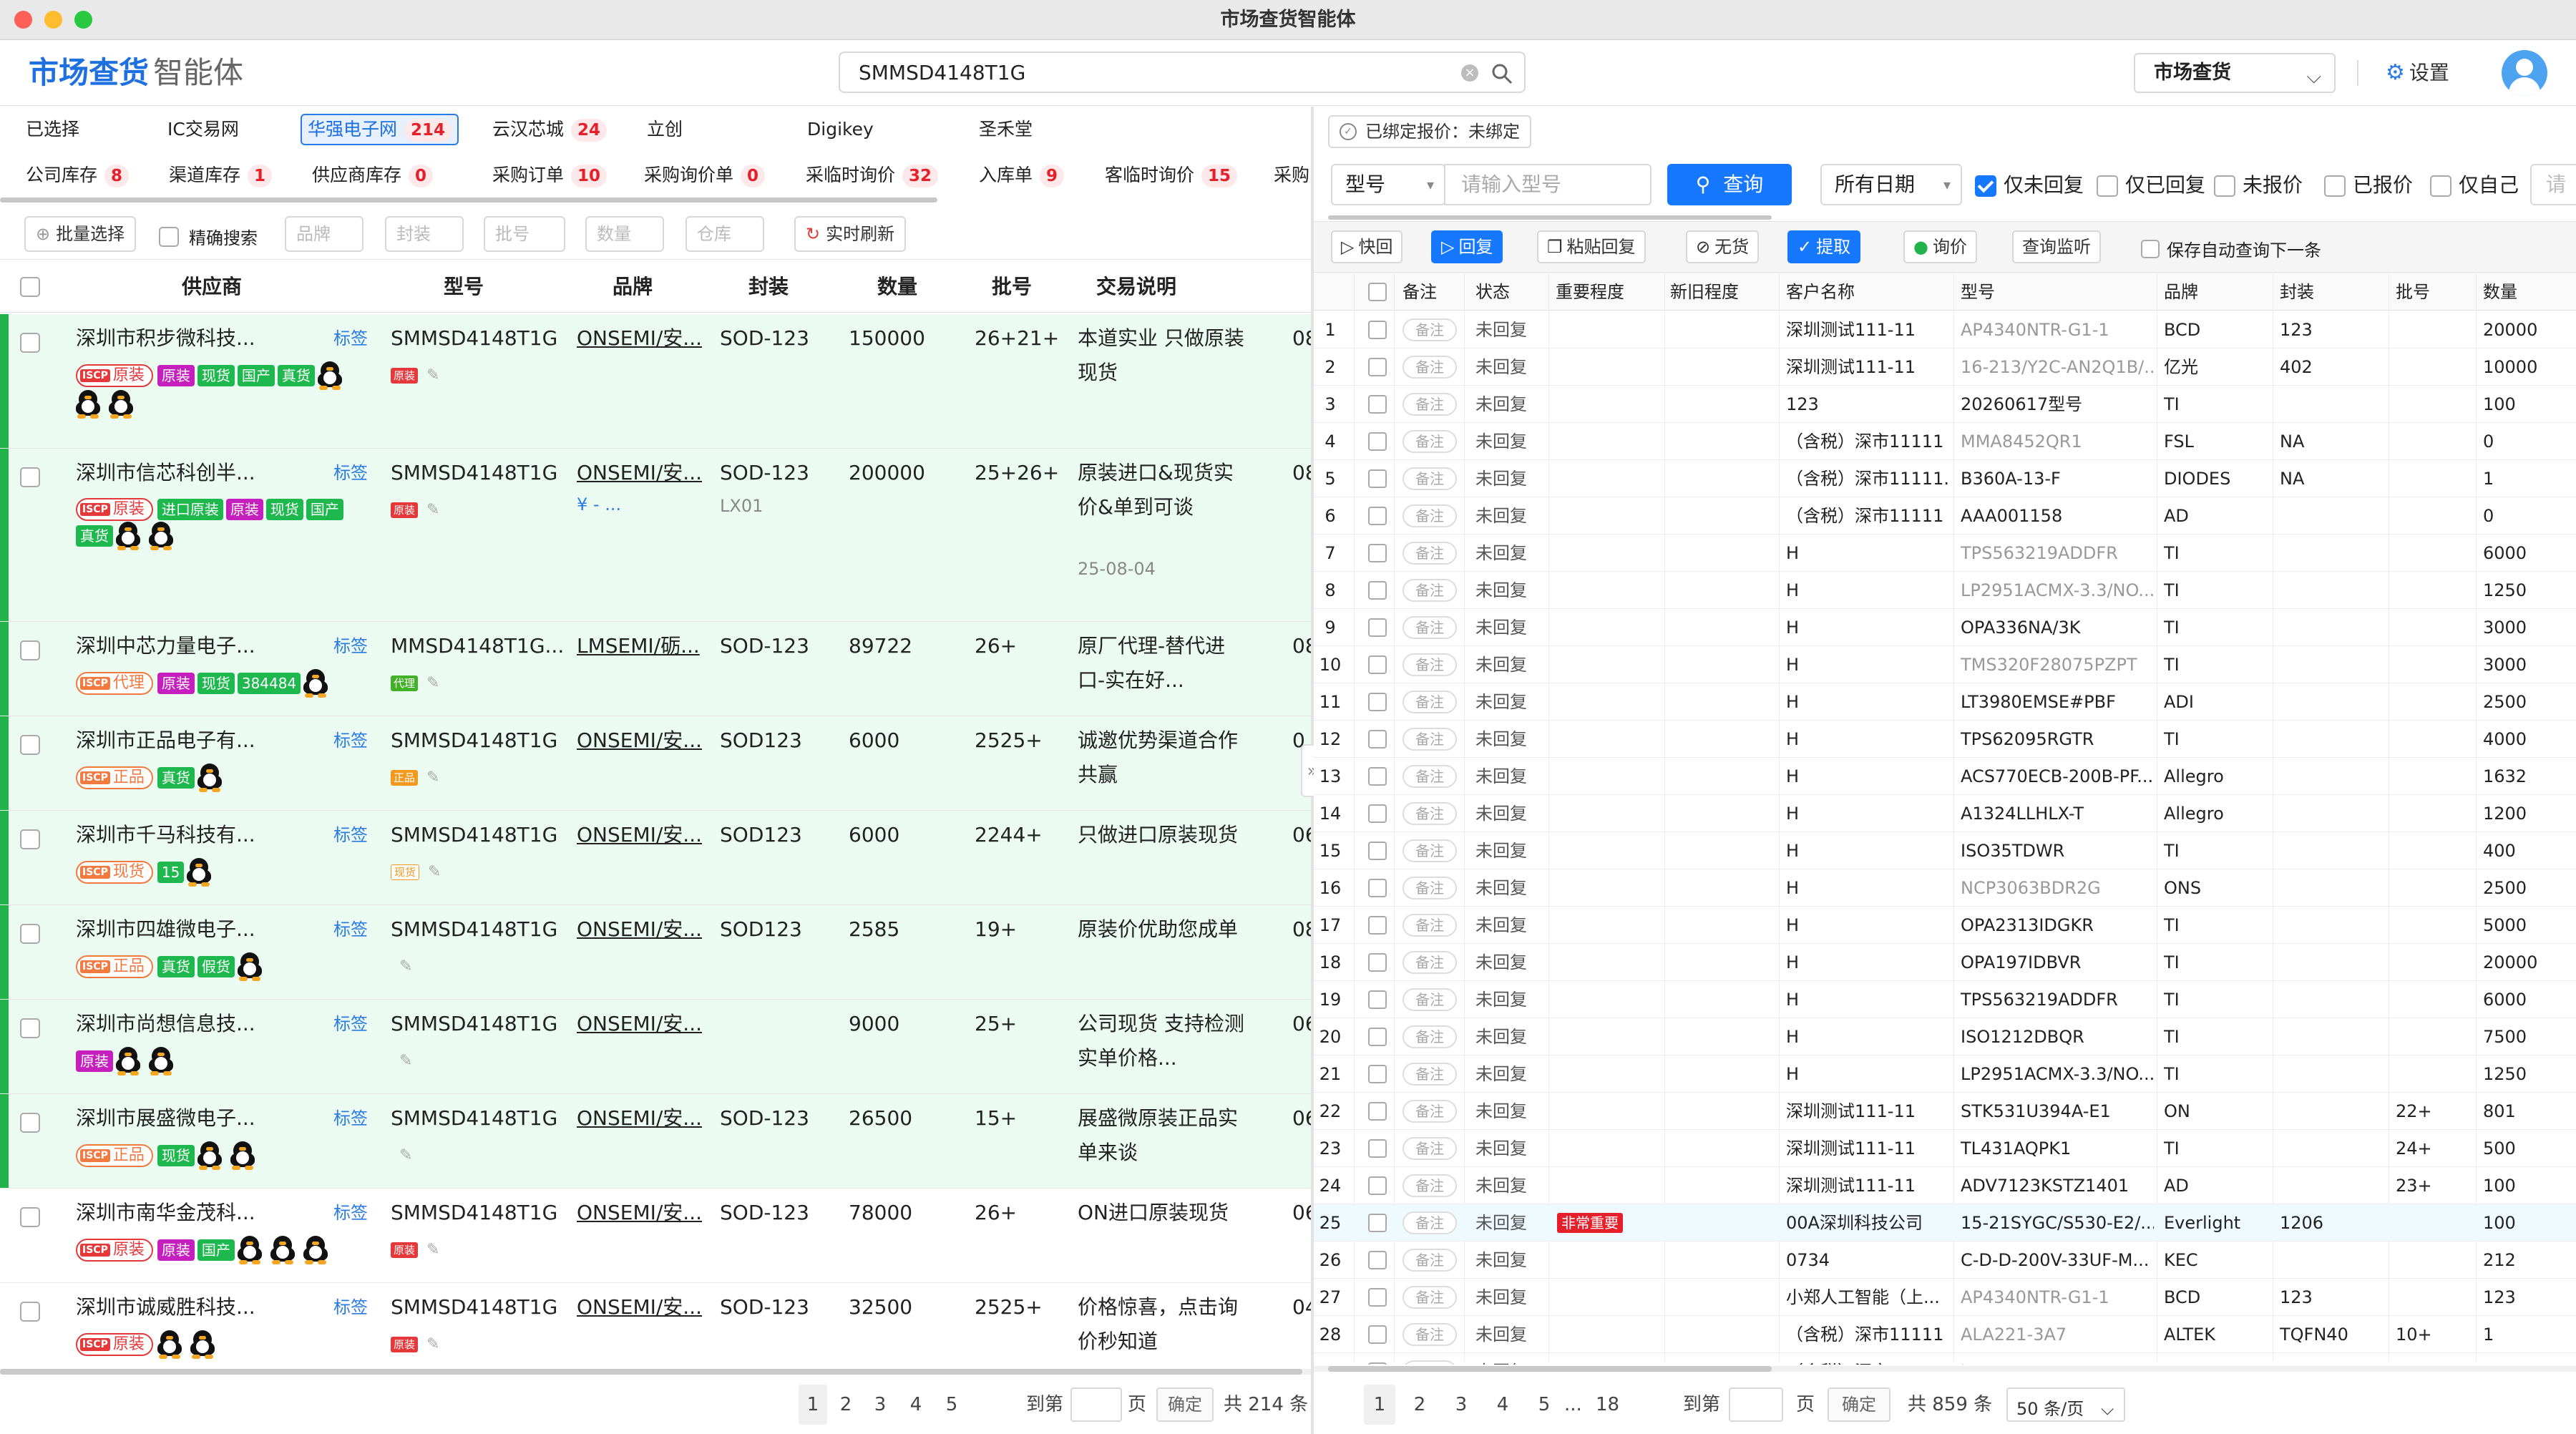  I want to click on tab-2: 华强电子网 214, so click(380, 129).